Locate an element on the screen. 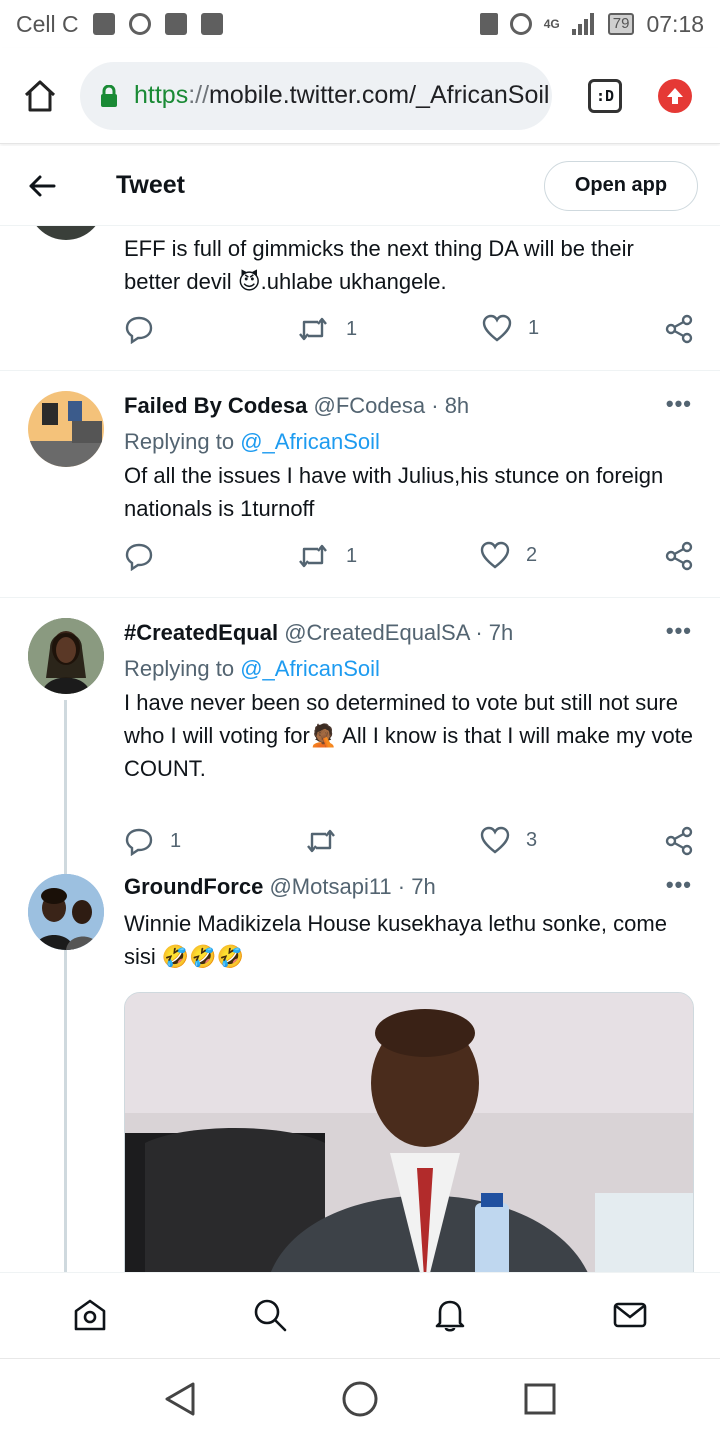 This screenshot has width=720, height=1440. vibrate-icon is located at coordinates (488, 24).